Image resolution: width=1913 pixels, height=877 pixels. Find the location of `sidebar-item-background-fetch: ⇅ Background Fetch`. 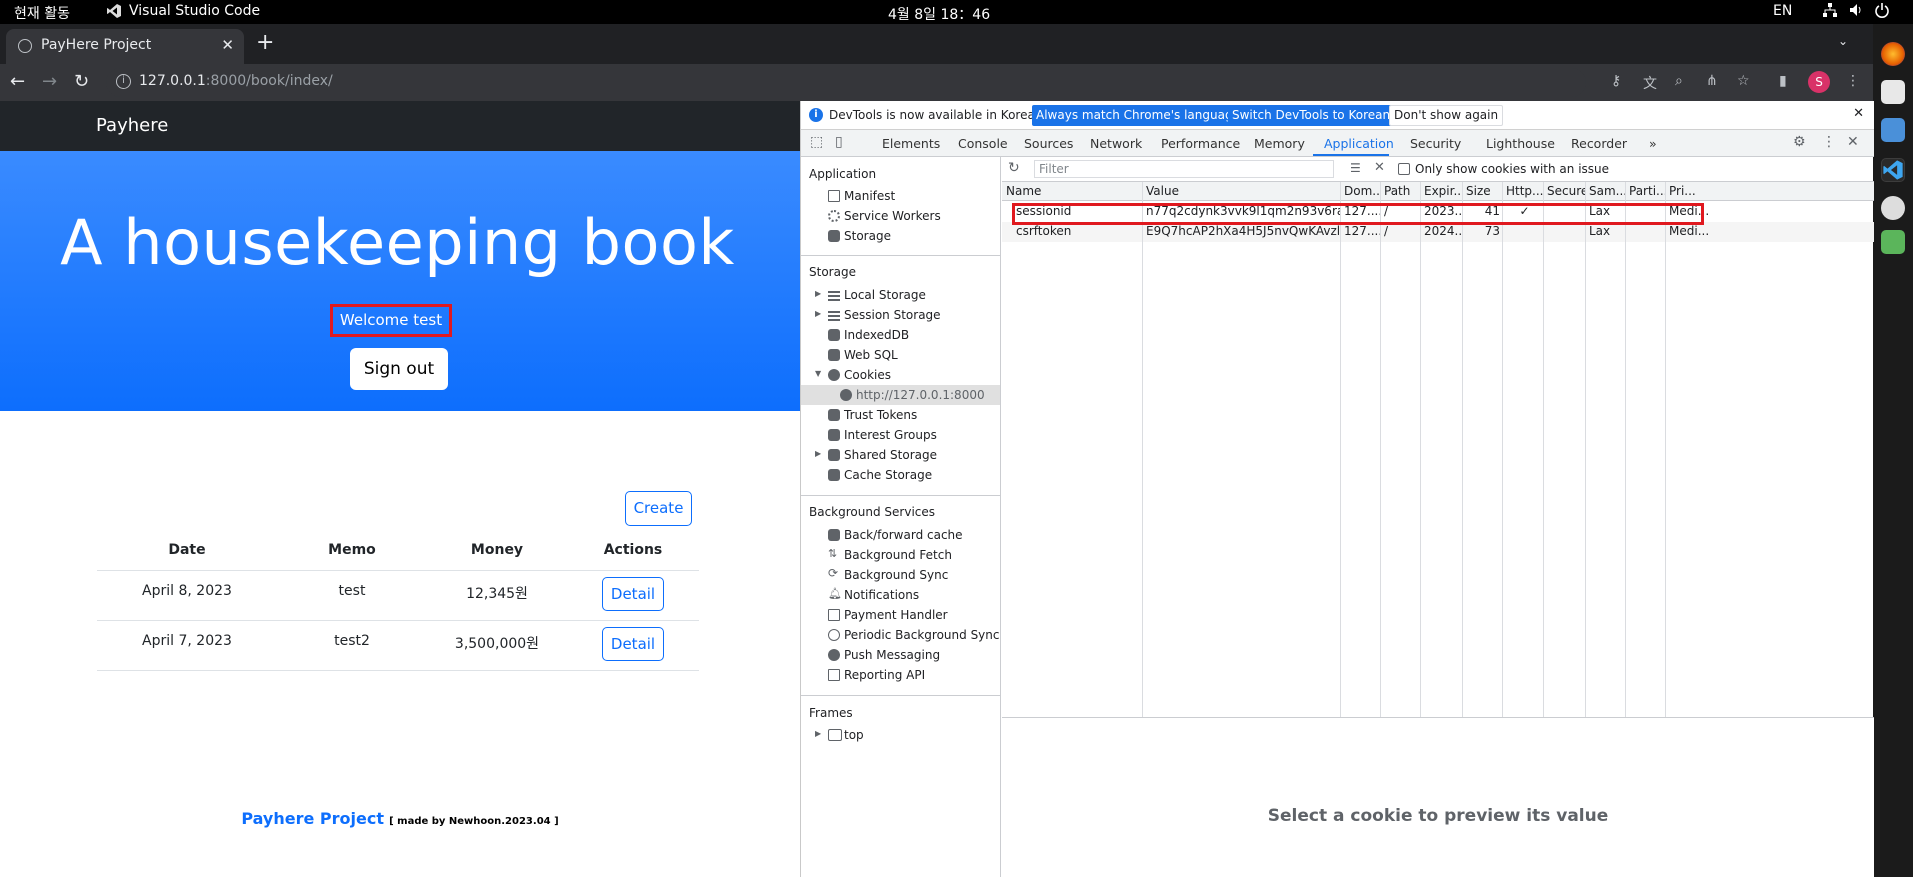

sidebar-item-background-fetch: ⇅ Background Fetch is located at coordinates (900, 555).